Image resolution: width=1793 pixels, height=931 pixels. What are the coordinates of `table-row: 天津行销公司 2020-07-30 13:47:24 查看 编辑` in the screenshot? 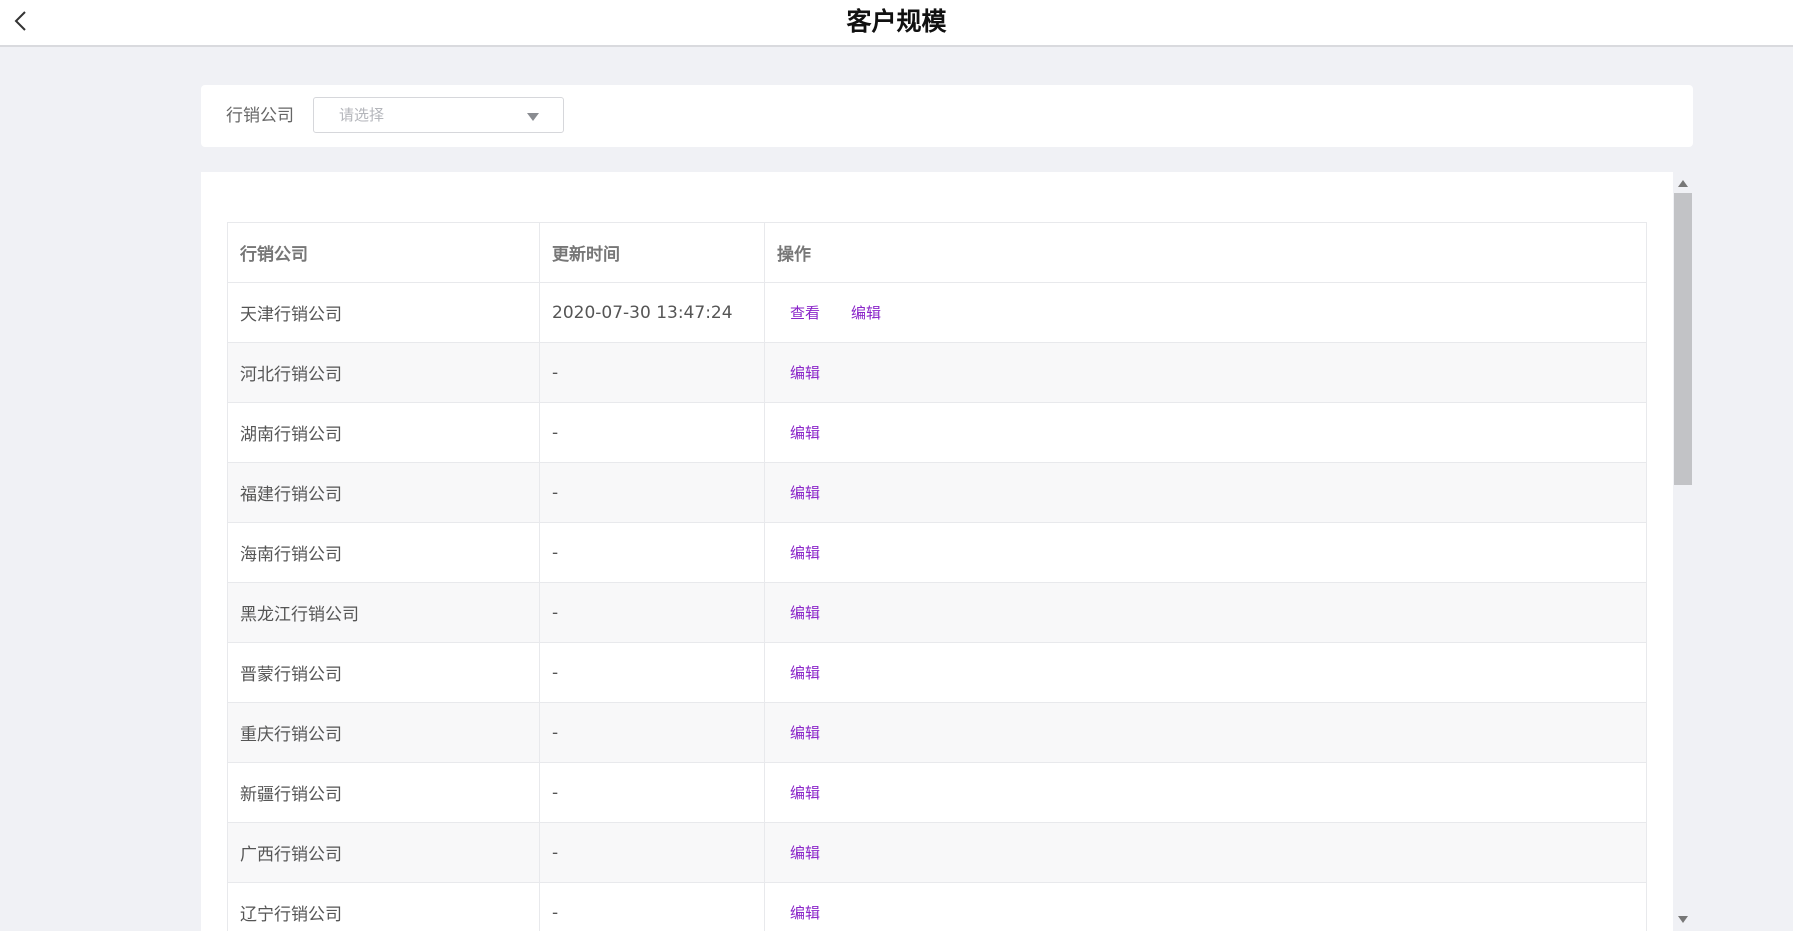 It's located at (937, 313).